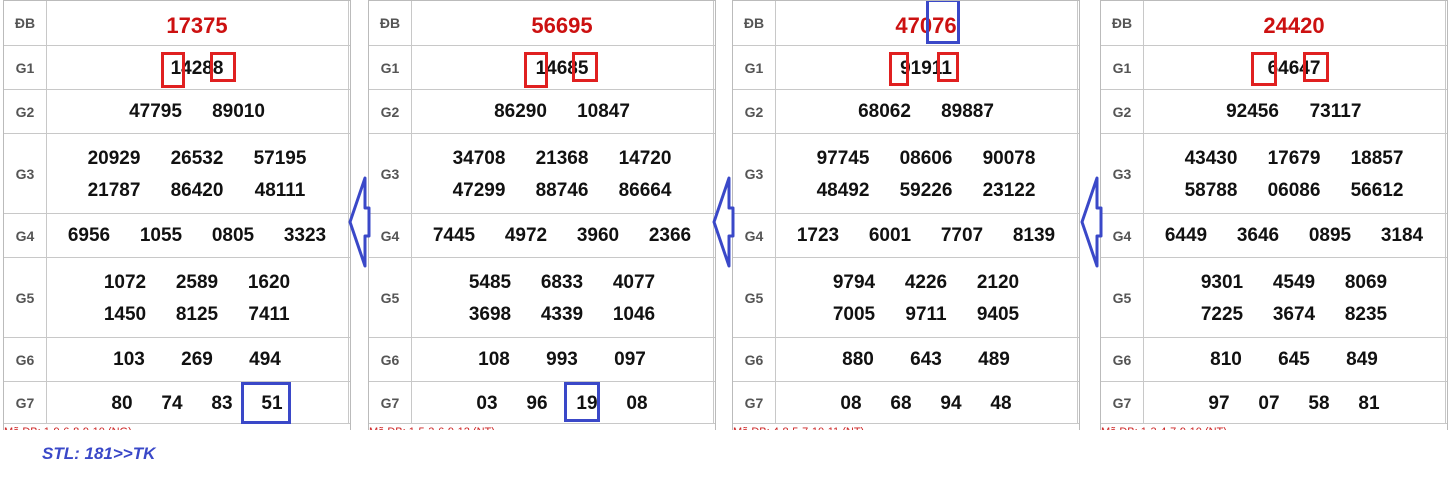 The image size is (1453, 490). Describe the element at coordinates (858, 359) in the screenshot. I see `number-g6: 880` at that location.